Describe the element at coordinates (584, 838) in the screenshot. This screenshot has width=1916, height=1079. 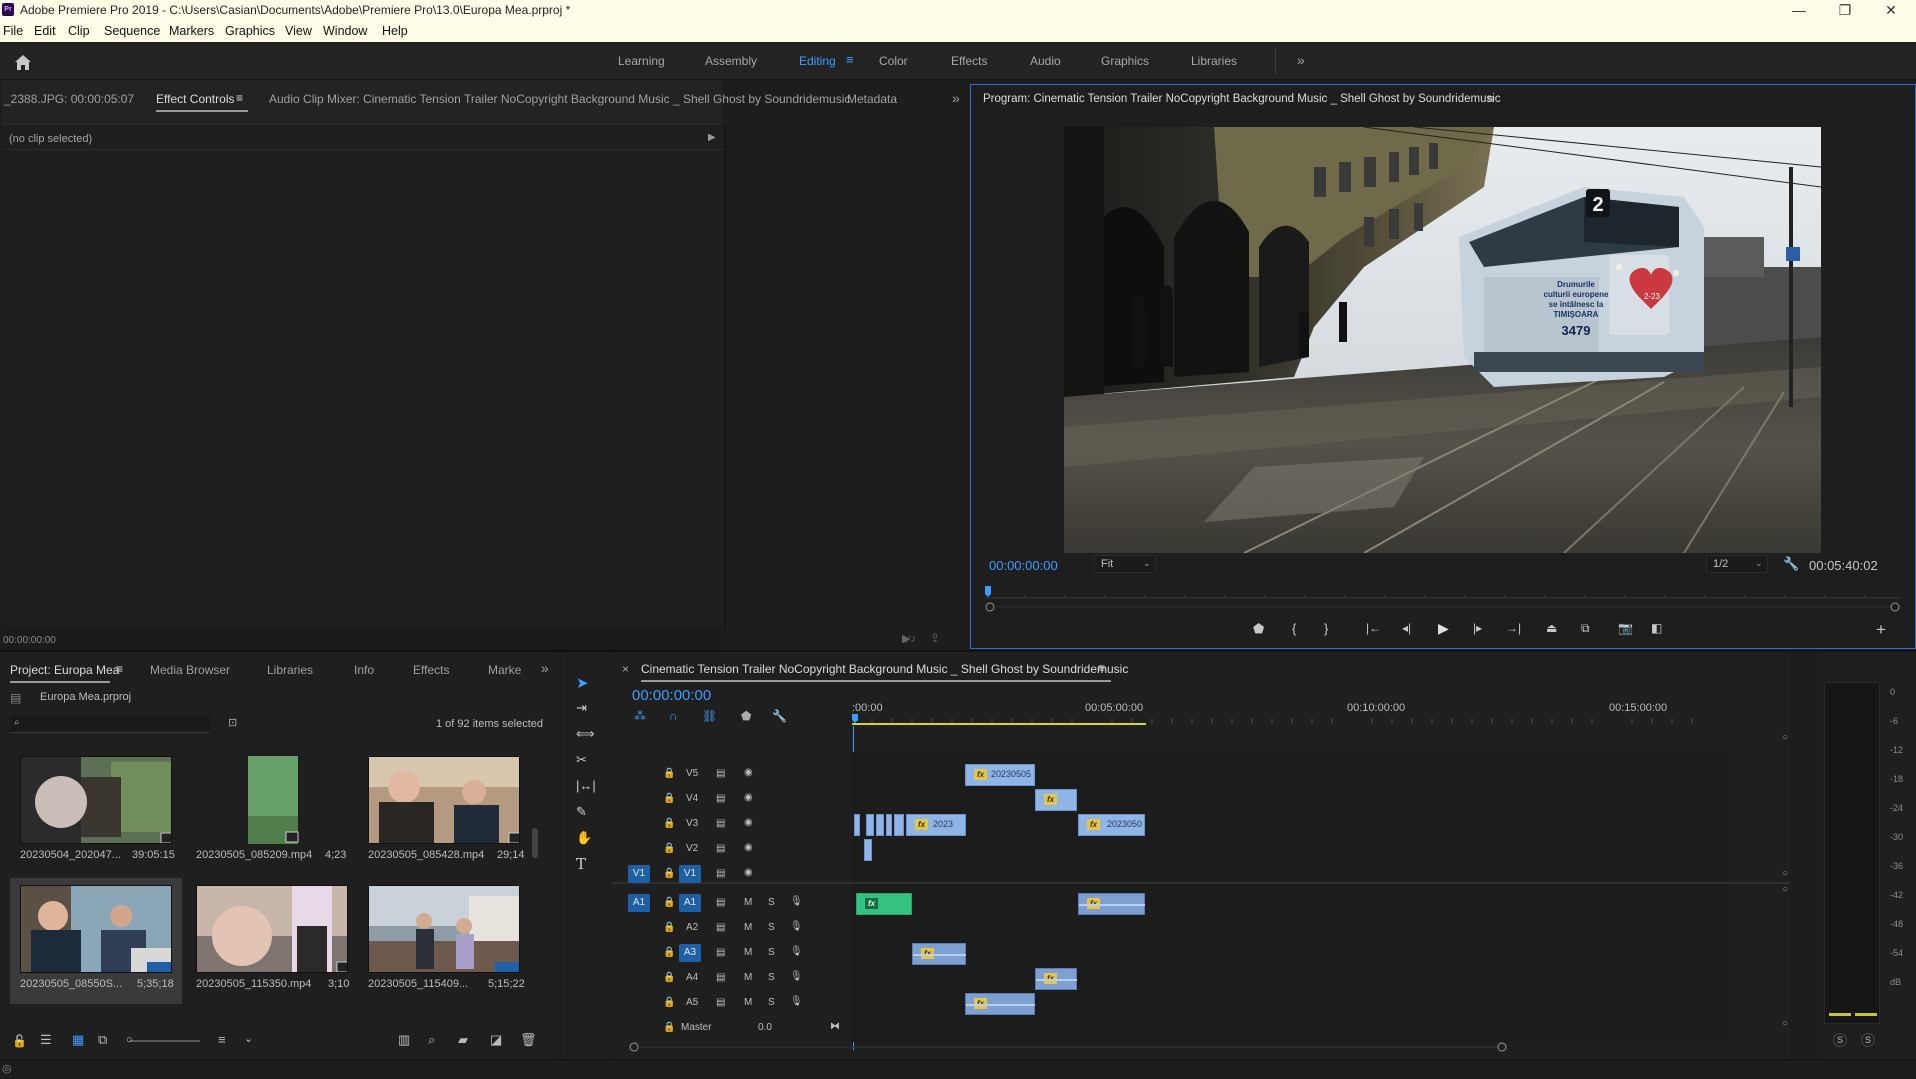
I see `hand-tool-icon: ✋` at that location.